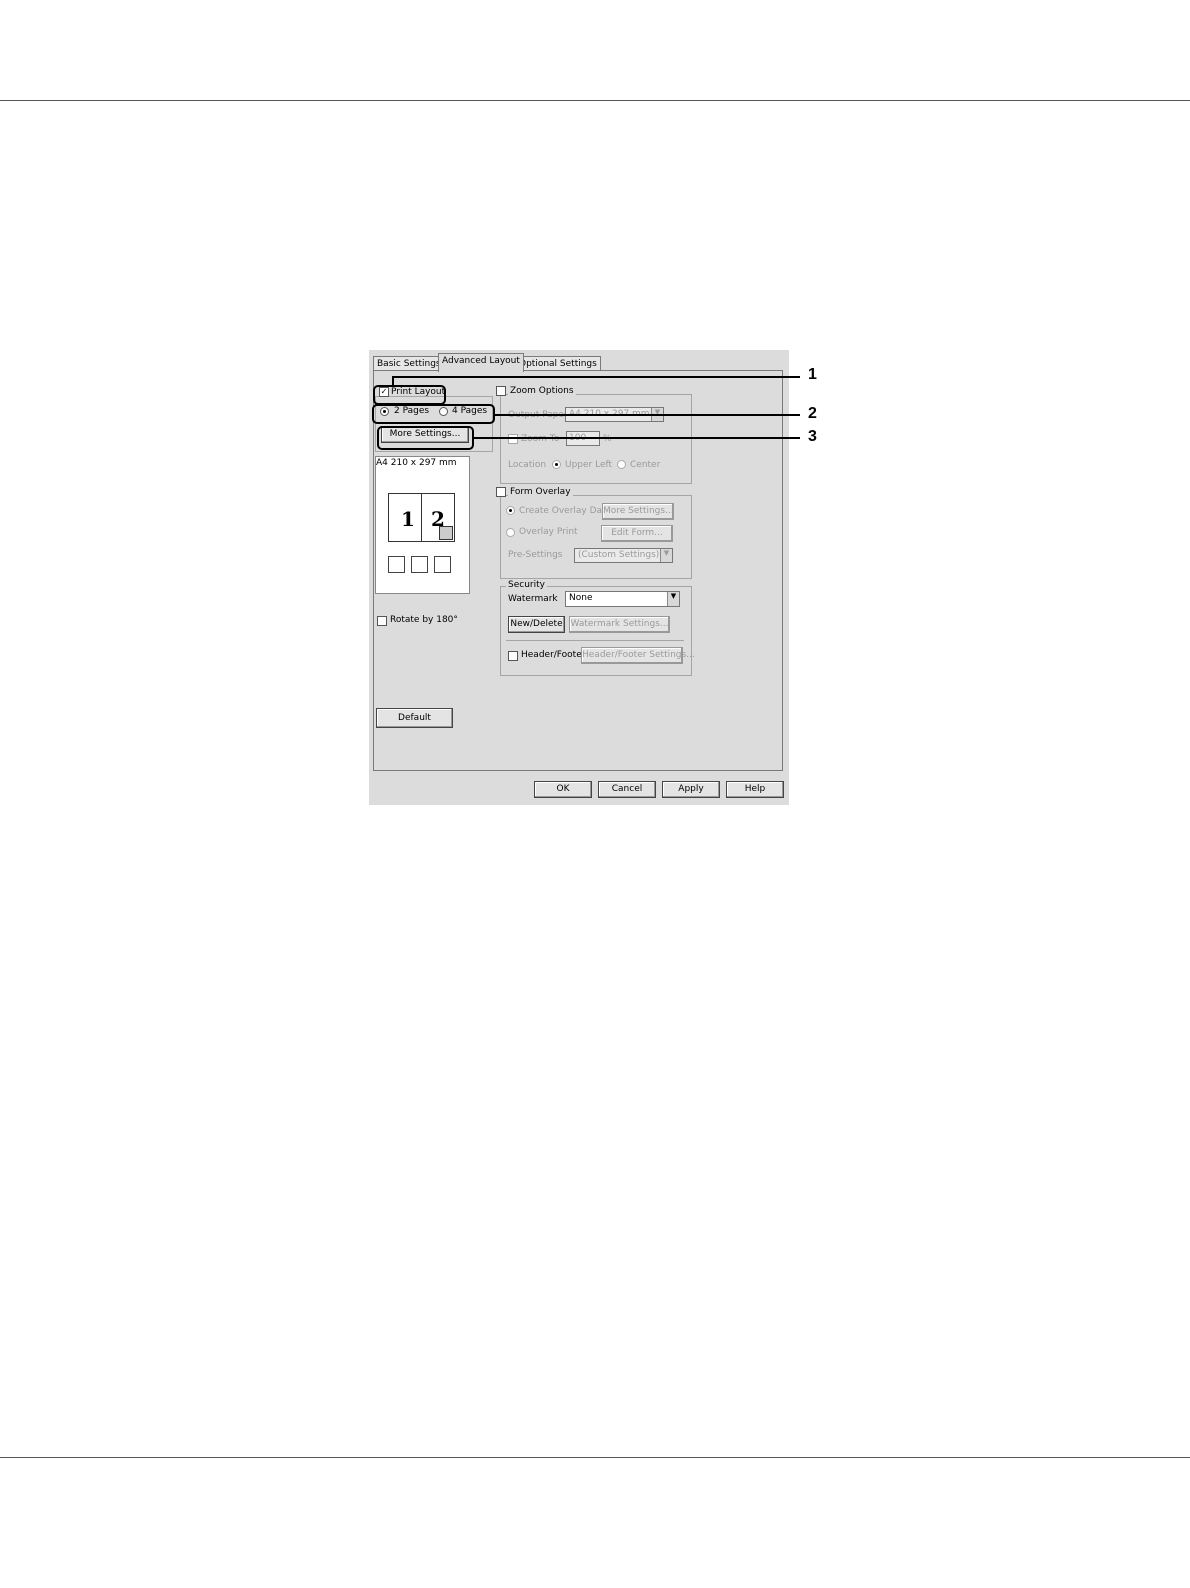  What do you see at coordinates (513, 656) in the screenshot?
I see `header-footer-checkbox` at bounding box center [513, 656].